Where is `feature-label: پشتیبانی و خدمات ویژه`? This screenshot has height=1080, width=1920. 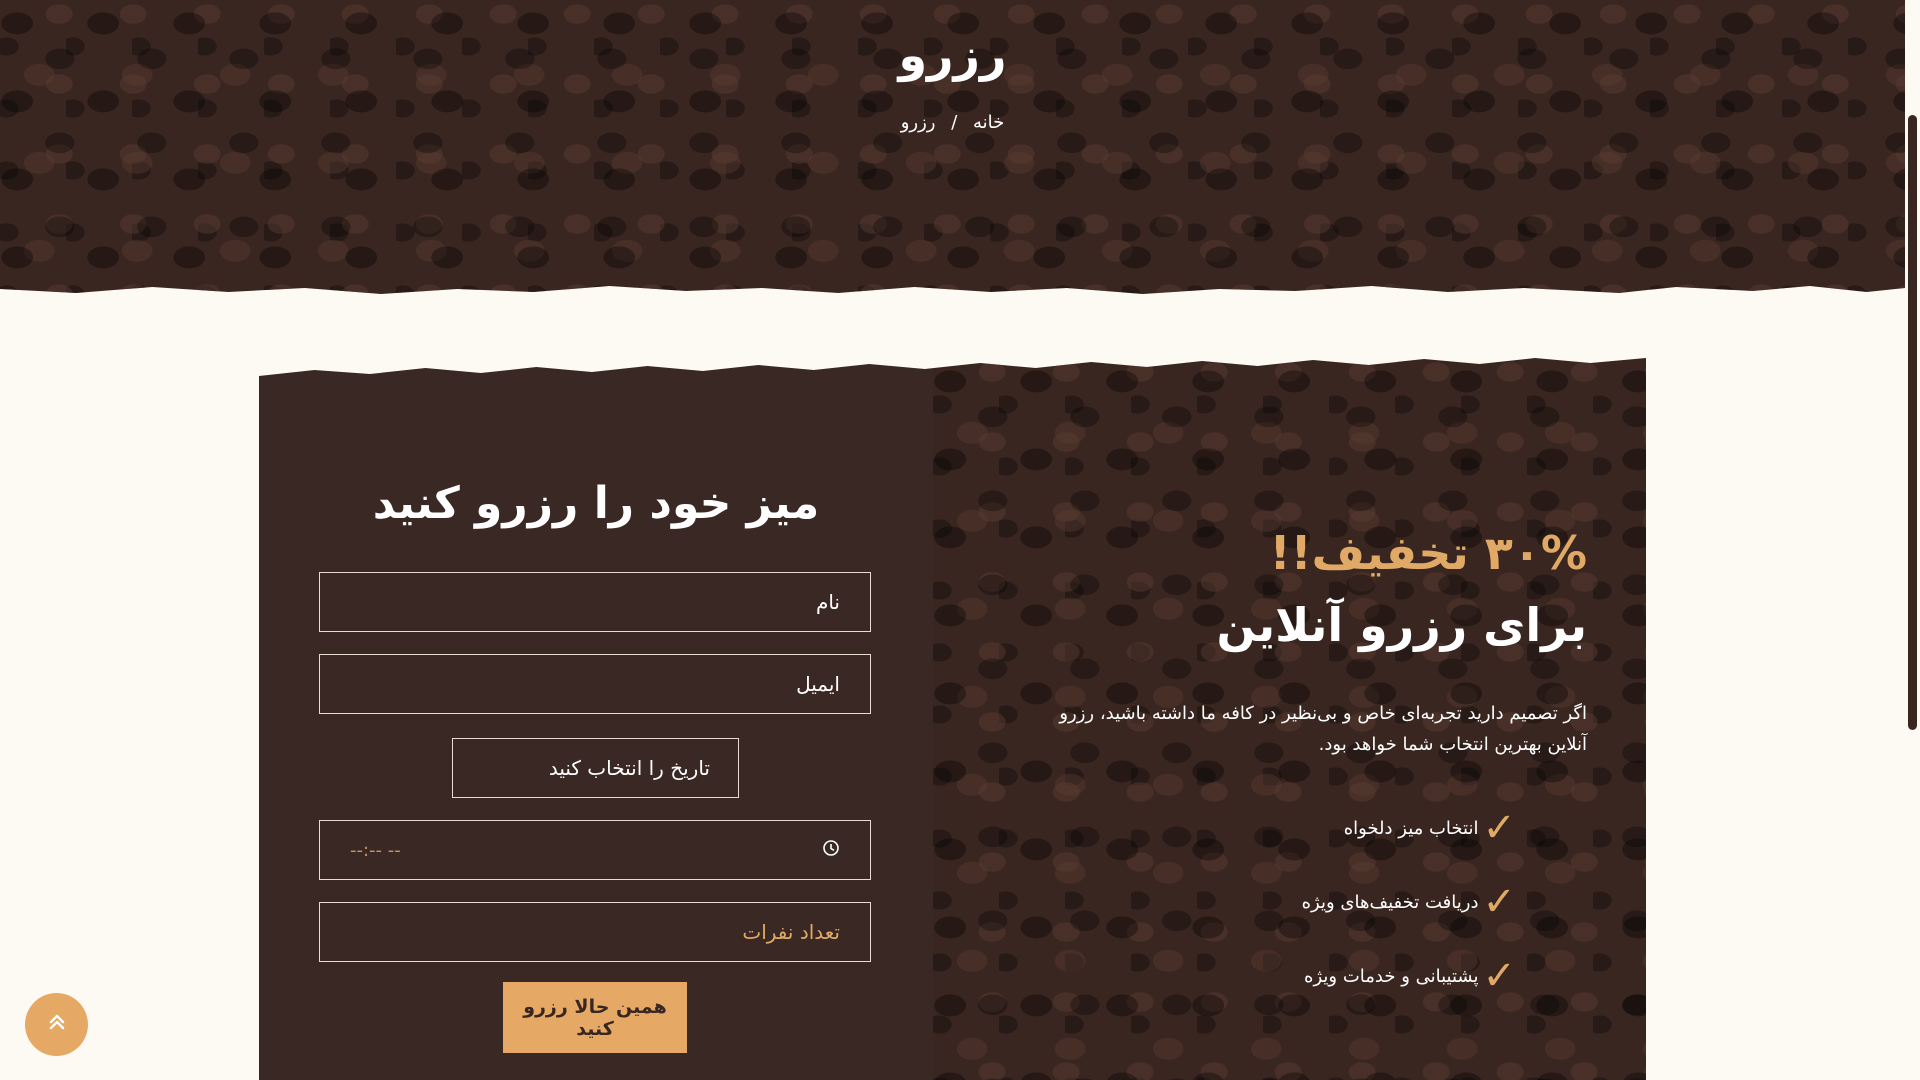 feature-label: پشتیبانی و خدمات ویژه is located at coordinates (1391, 976).